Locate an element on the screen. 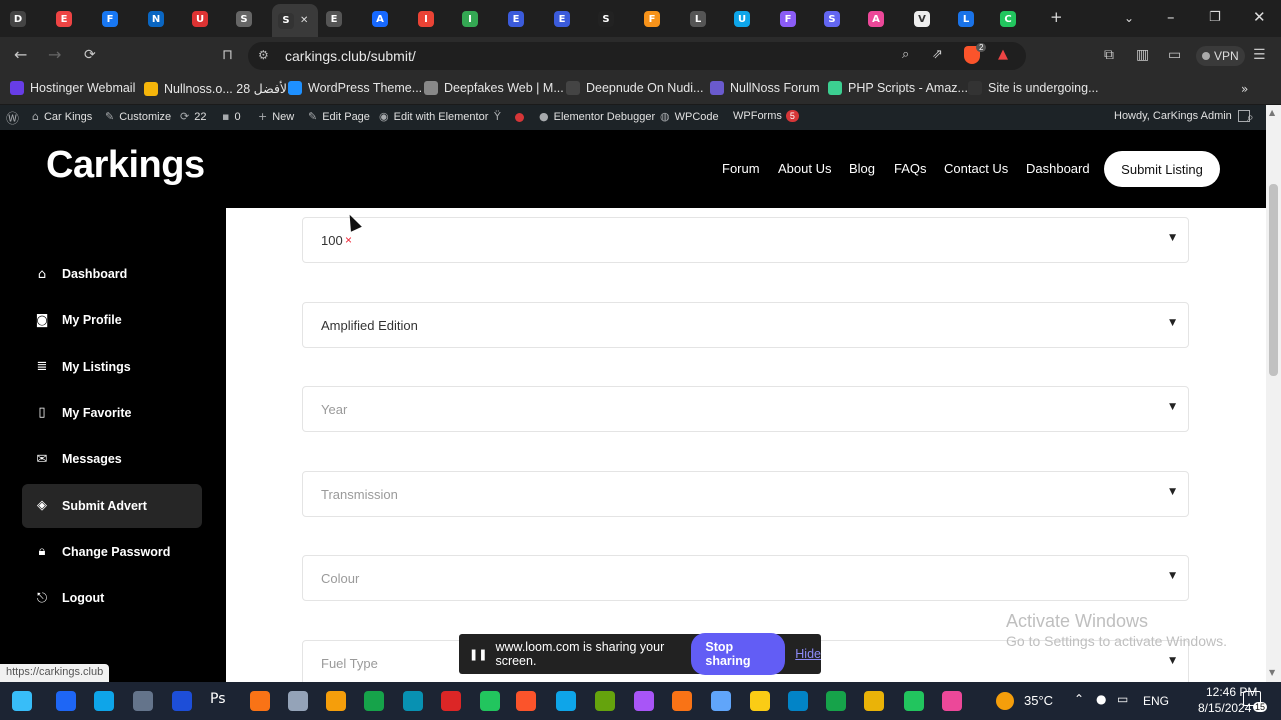  language-indicator: ENG is located at coordinates (1156, 701).